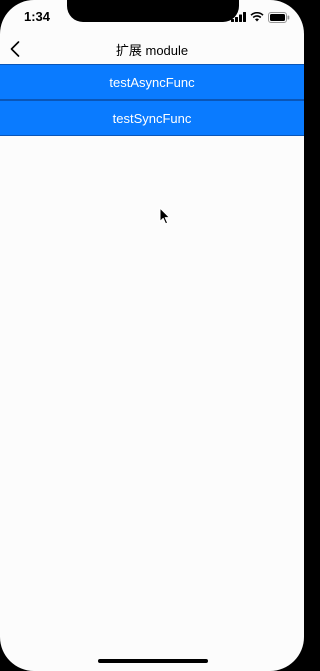 The image size is (320, 671). Describe the element at coordinates (165, 216) in the screenshot. I see `mouse-cursor-icon` at that location.